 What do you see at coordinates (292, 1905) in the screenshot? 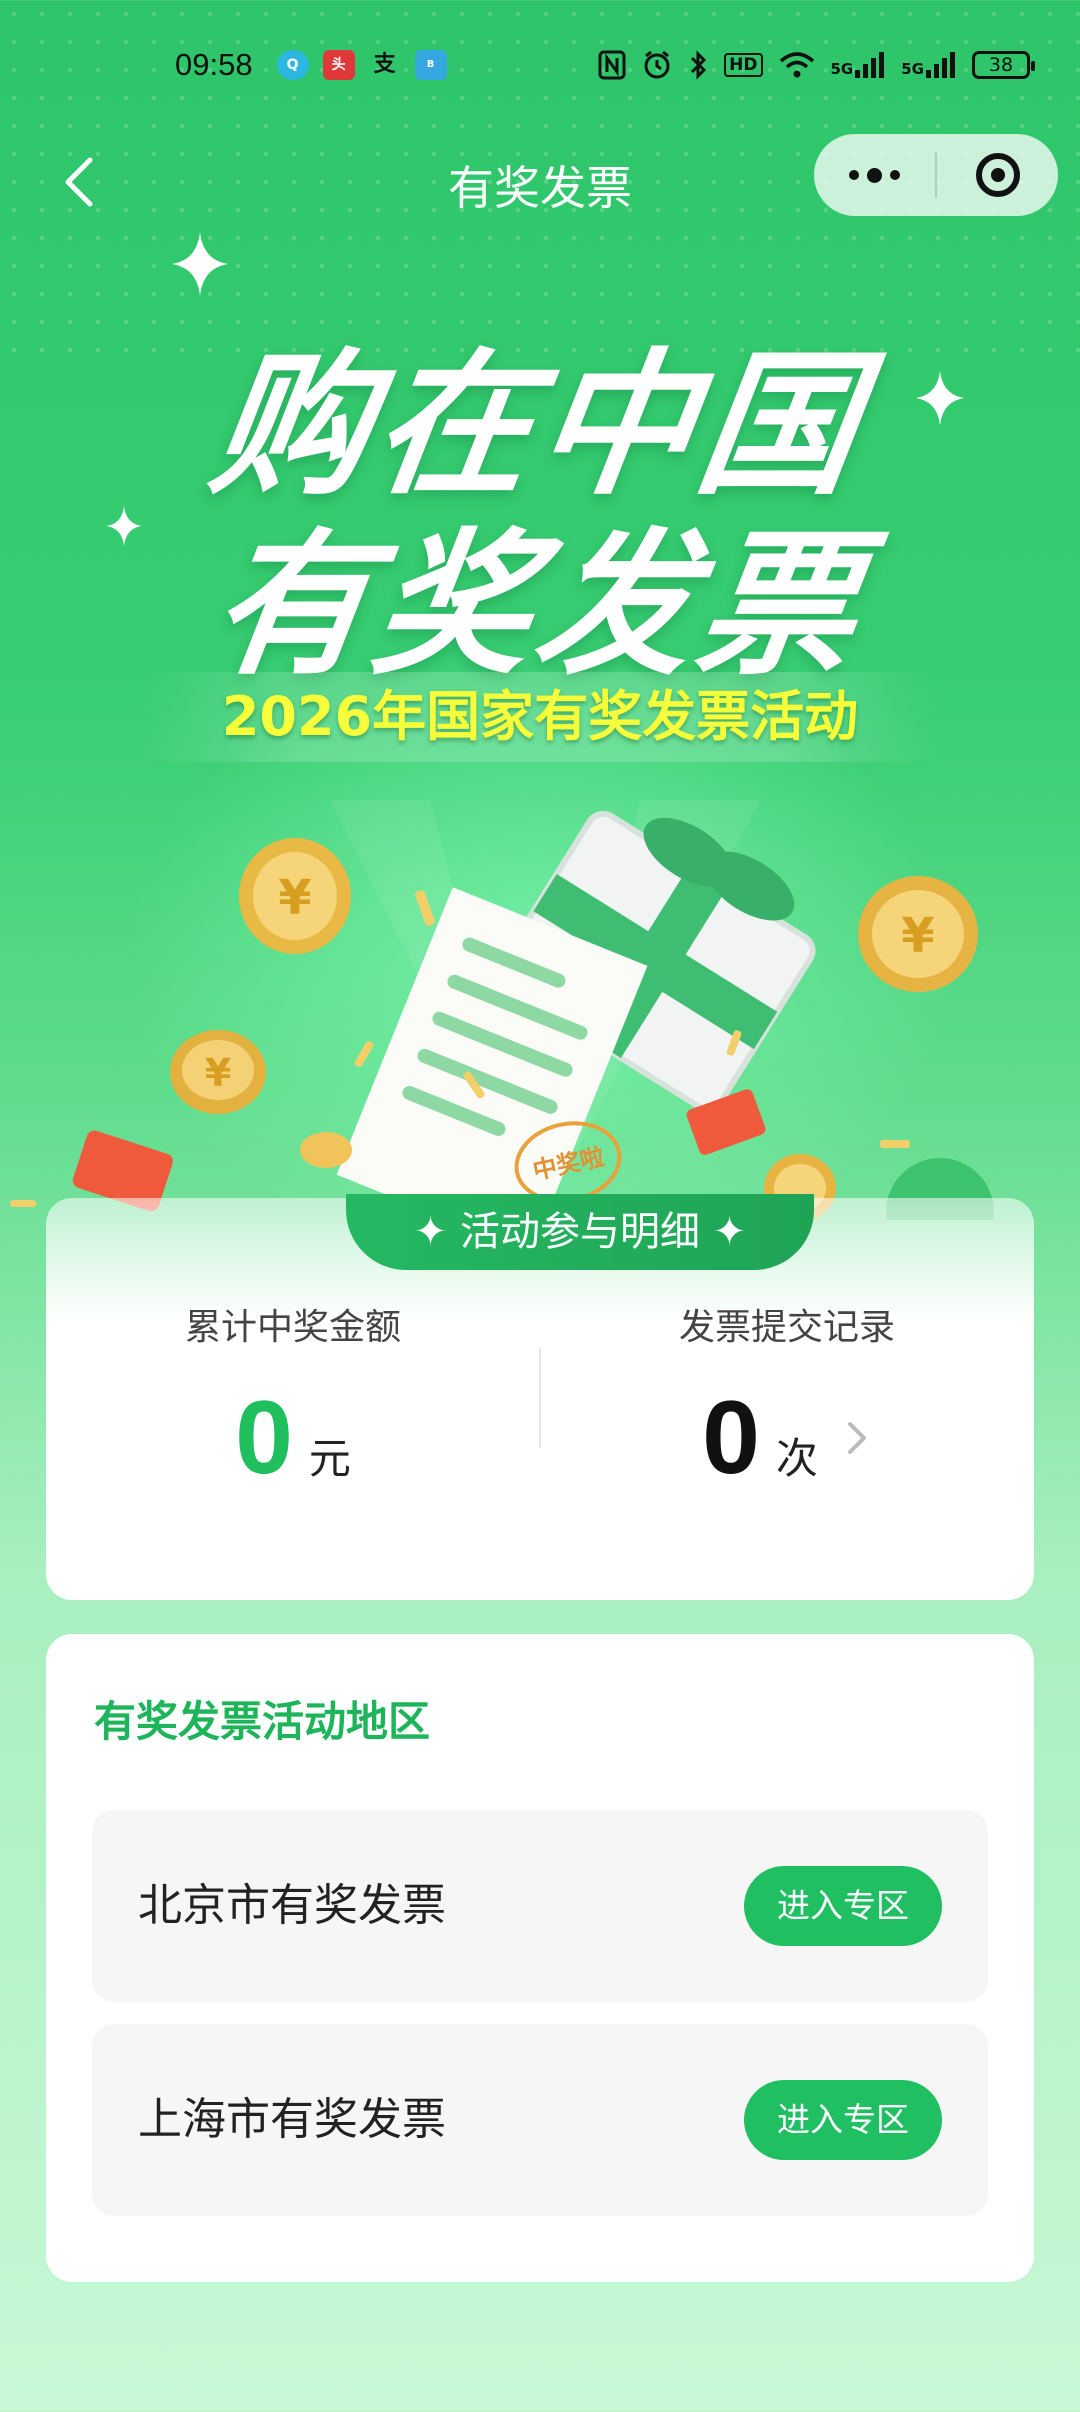
I see `region-name: 北京市有奖发票` at bounding box center [292, 1905].